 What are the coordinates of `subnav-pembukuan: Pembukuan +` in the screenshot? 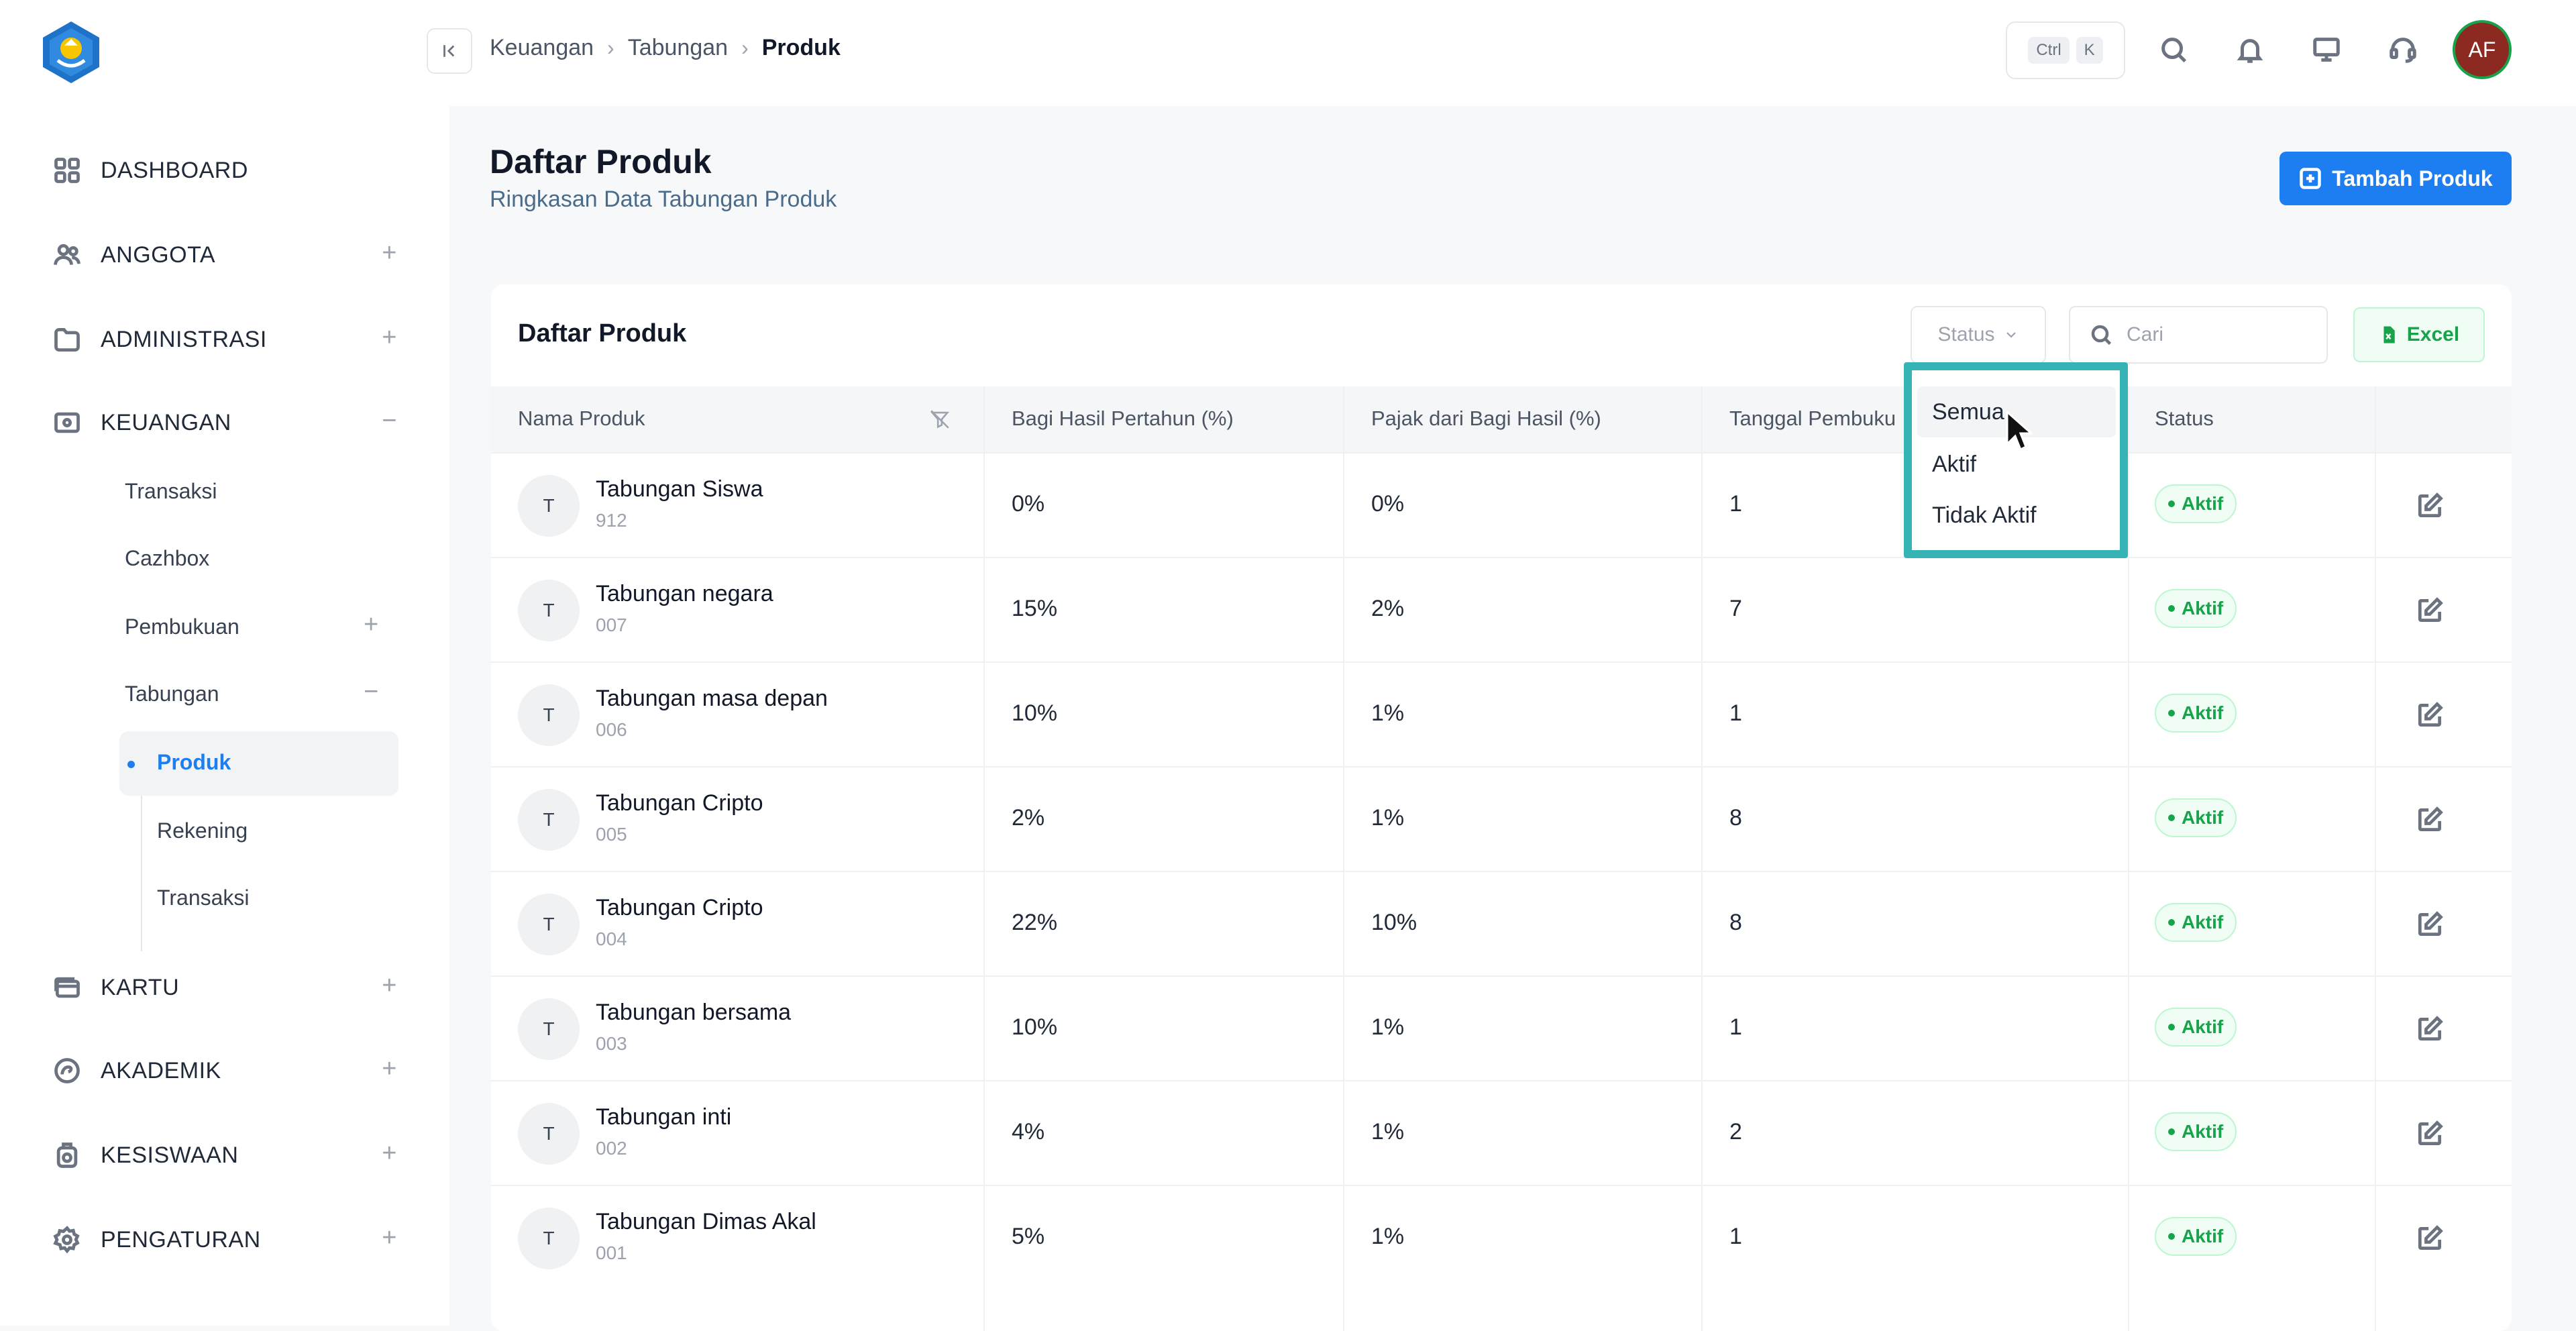 It's located at (251, 624).